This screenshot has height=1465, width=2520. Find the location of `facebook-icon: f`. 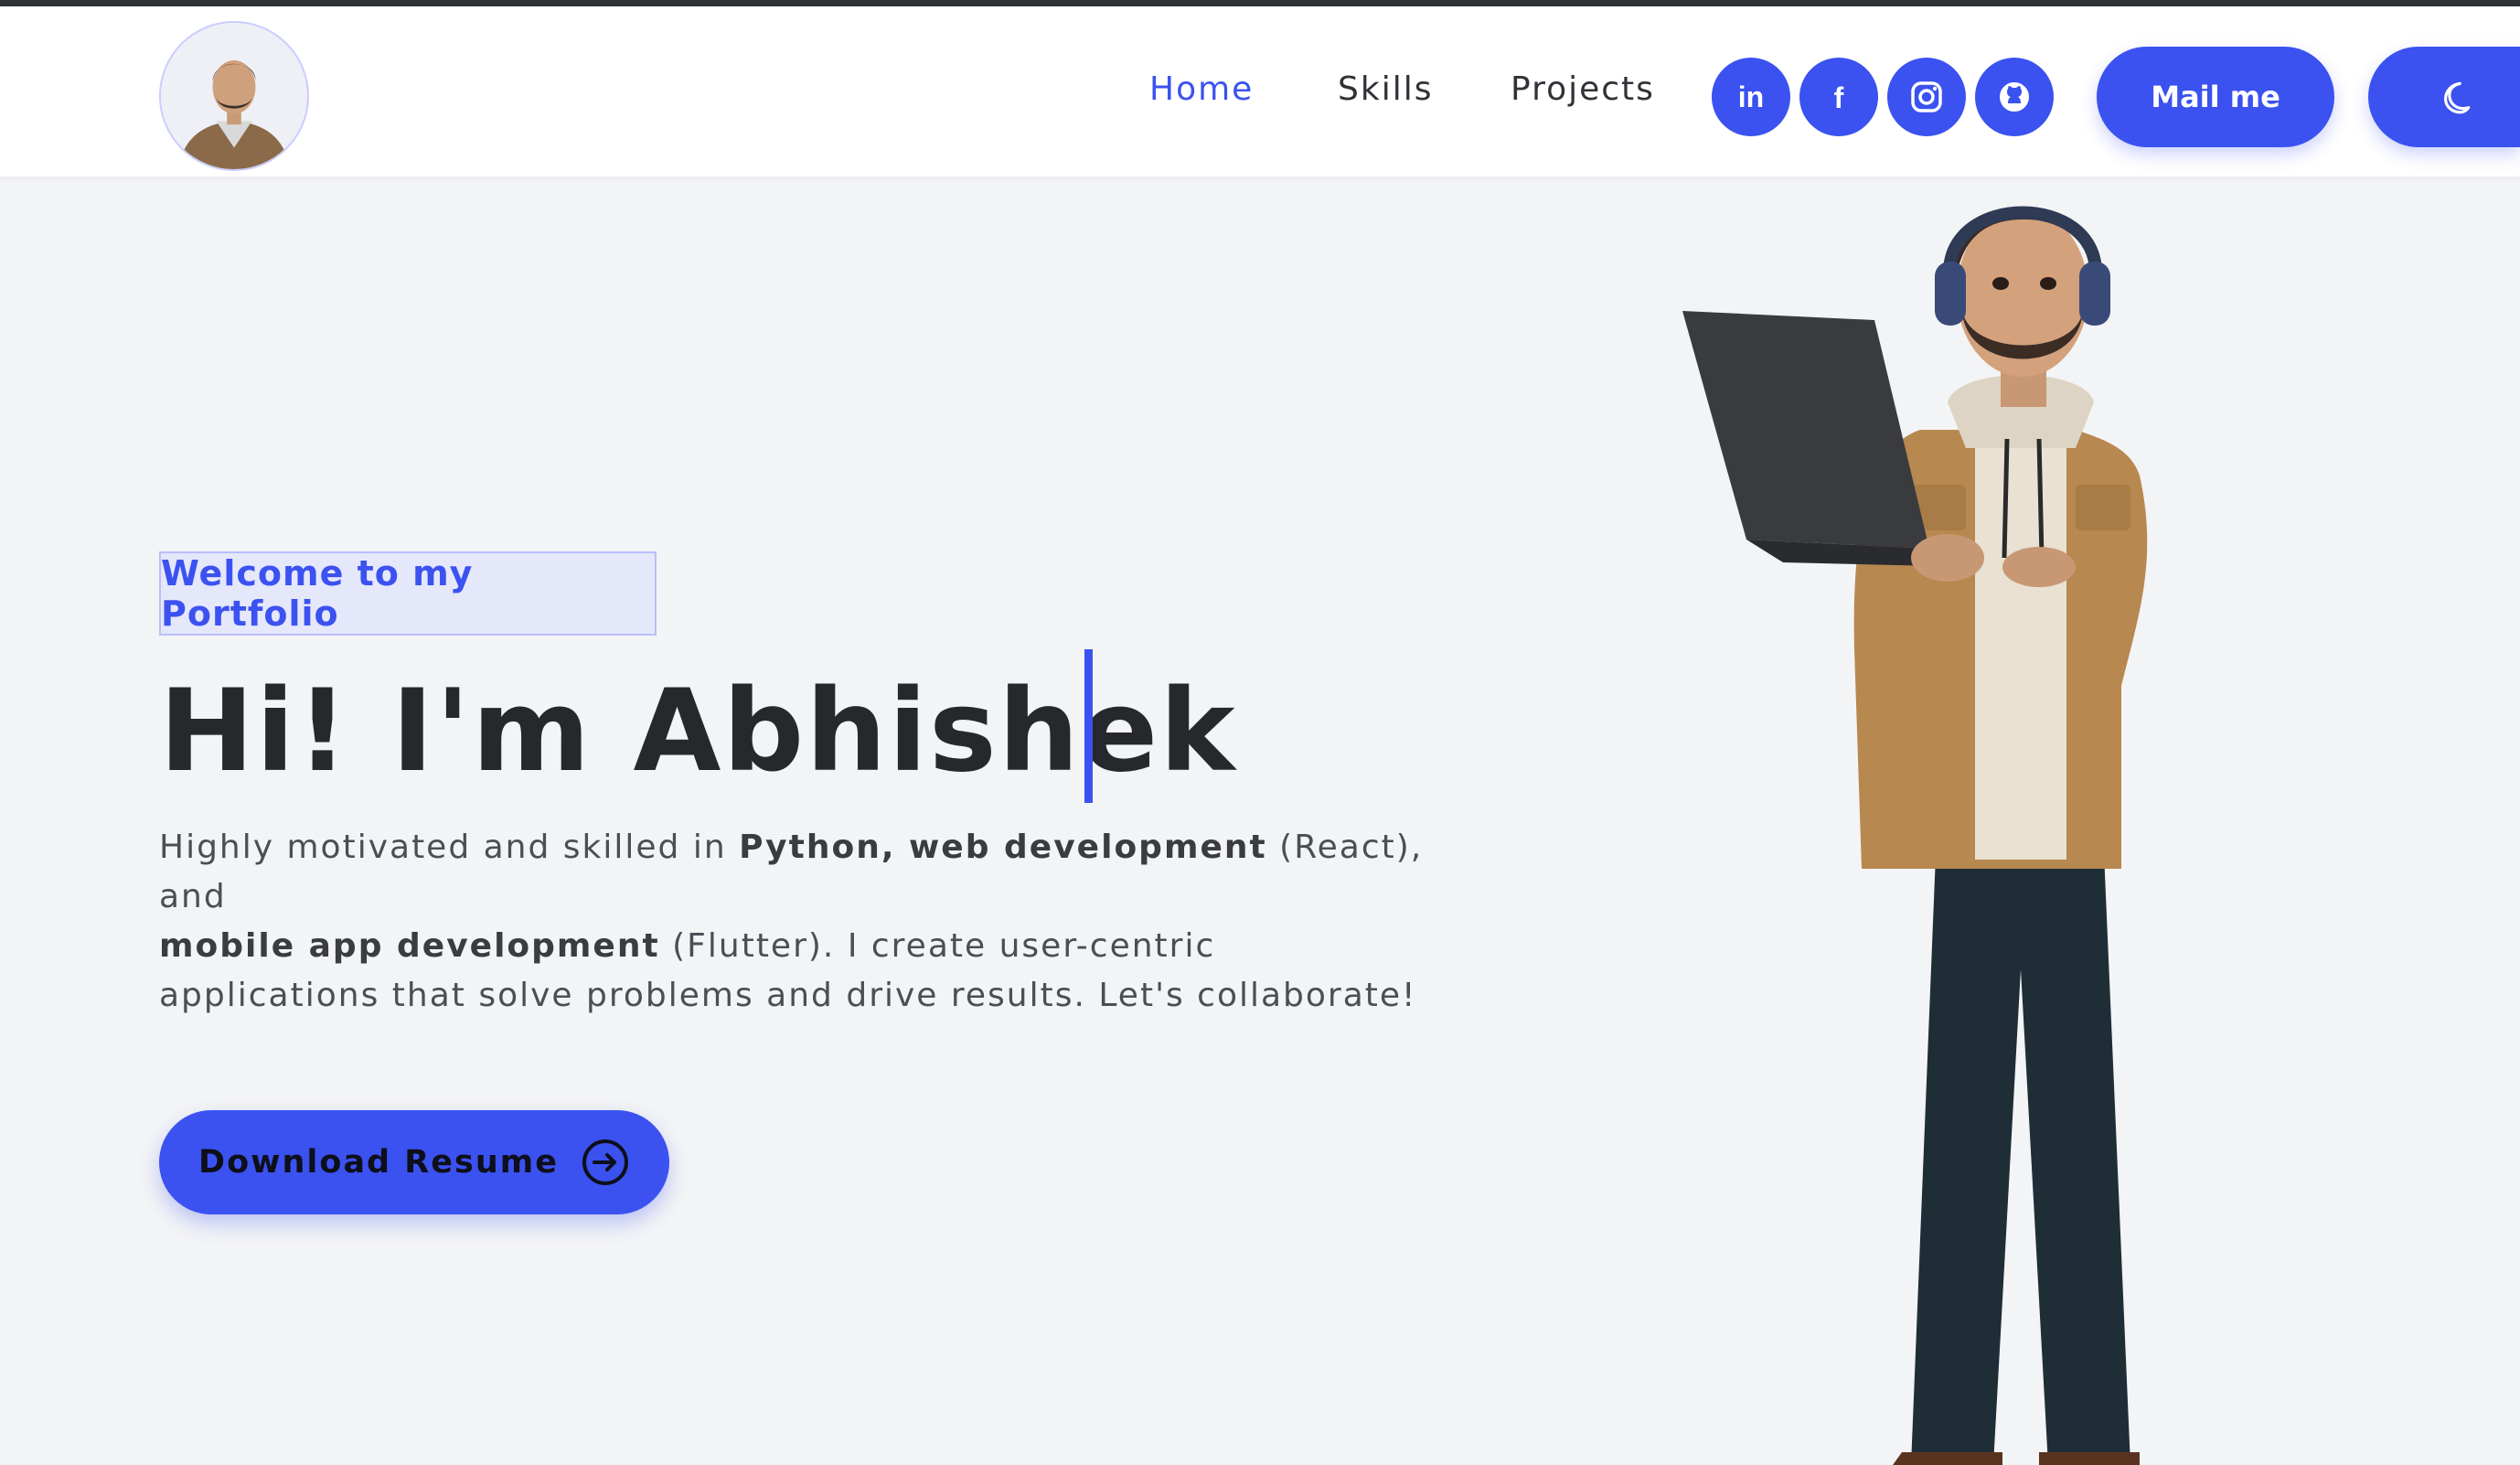

facebook-icon: f is located at coordinates (1839, 97).